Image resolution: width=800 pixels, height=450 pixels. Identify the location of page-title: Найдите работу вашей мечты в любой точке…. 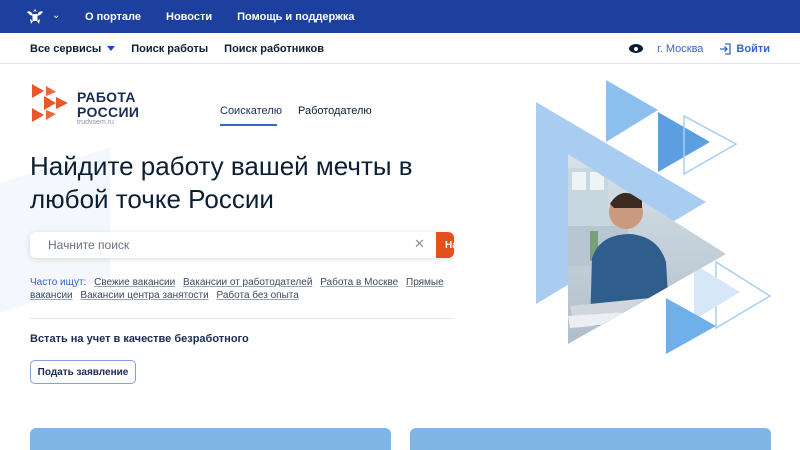
(221, 182).